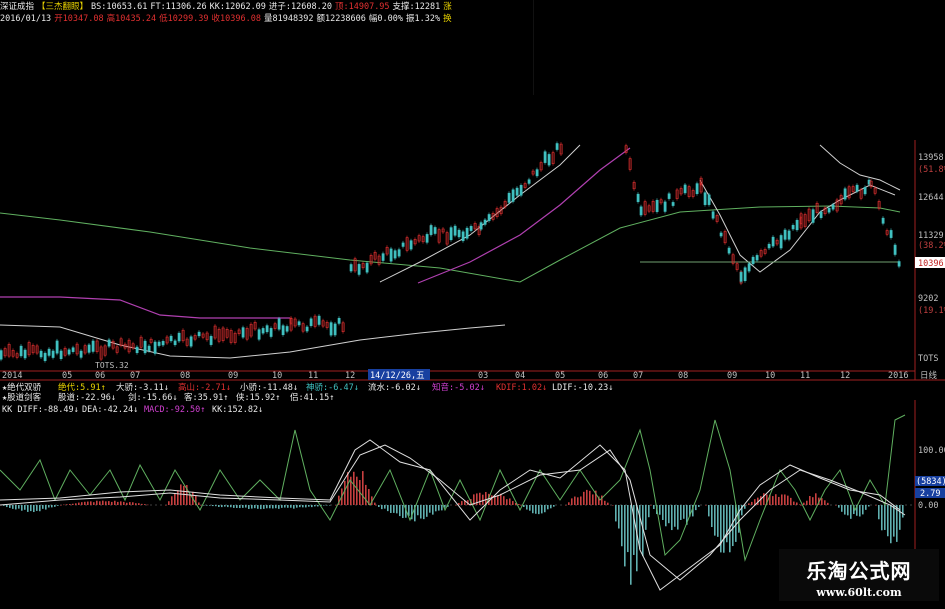 The height and width of the screenshot is (609, 945). I want to click on date-tick: 2014, so click(12, 376).